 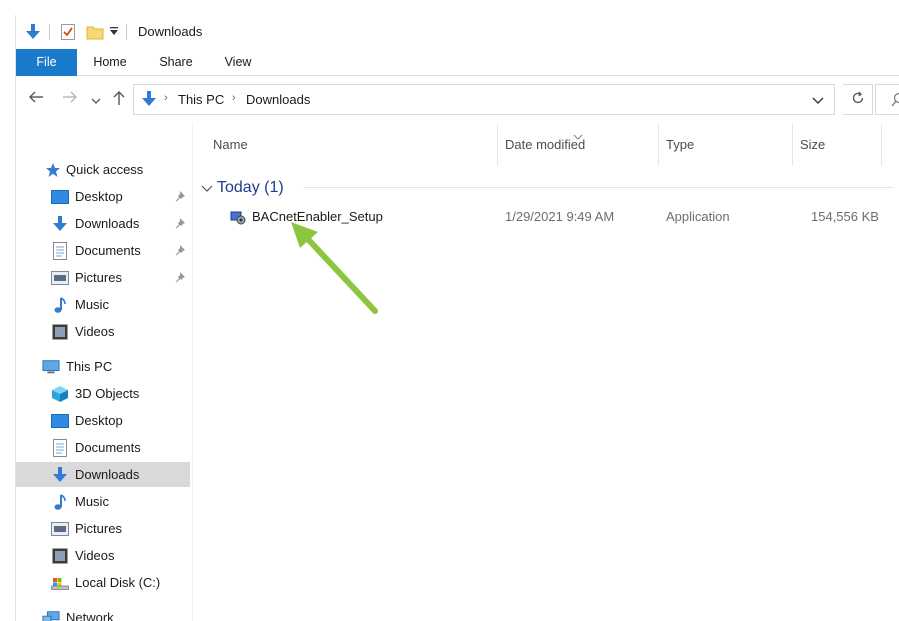 What do you see at coordinates (242, 188) in the screenshot?
I see `group-header-today: Today (1)` at bounding box center [242, 188].